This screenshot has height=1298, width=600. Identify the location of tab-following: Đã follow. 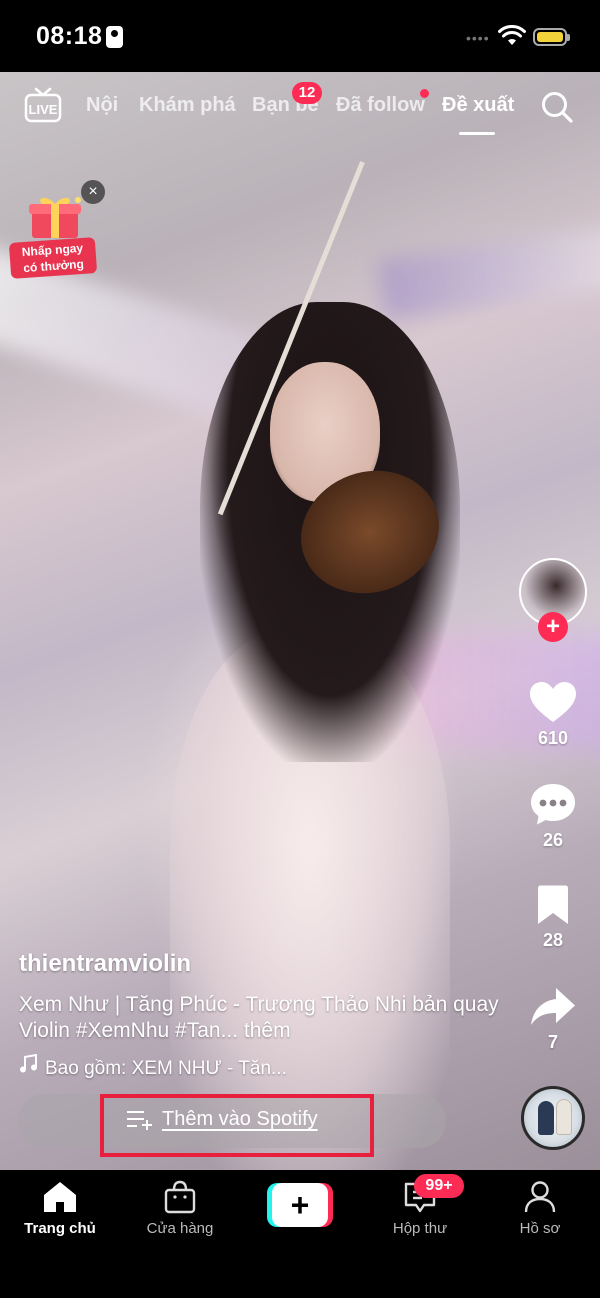
(380, 105).